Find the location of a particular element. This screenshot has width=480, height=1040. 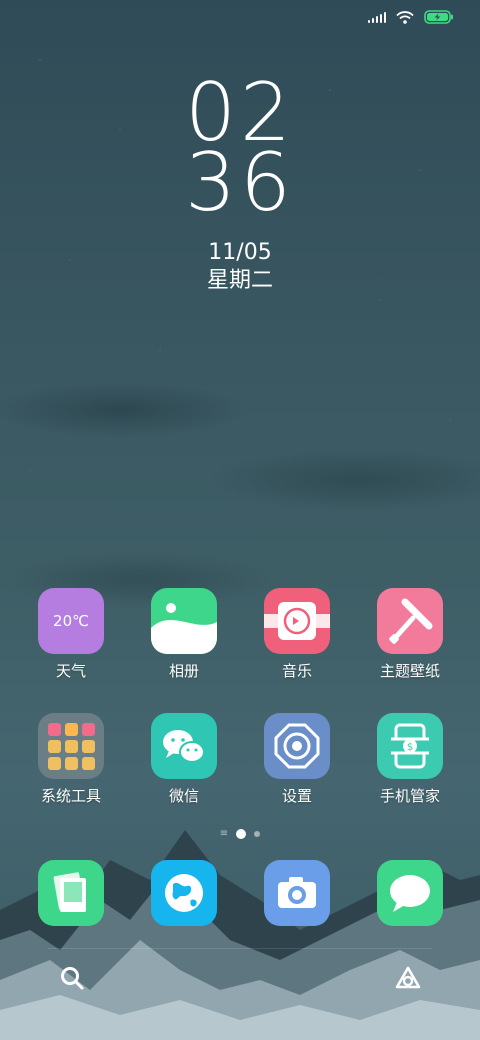

app-wechat: 微信 is located at coordinates (184, 759).